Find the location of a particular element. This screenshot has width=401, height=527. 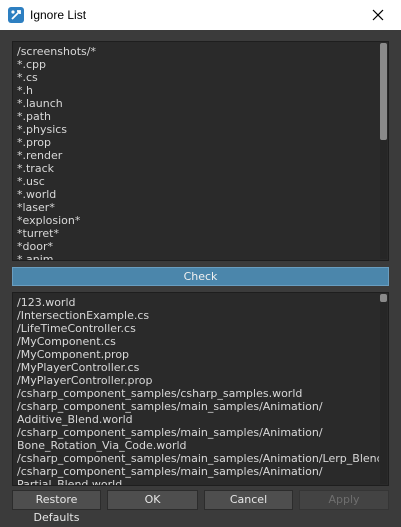

results-list-item: Partial_Blend.world is located at coordinates (198, 481).